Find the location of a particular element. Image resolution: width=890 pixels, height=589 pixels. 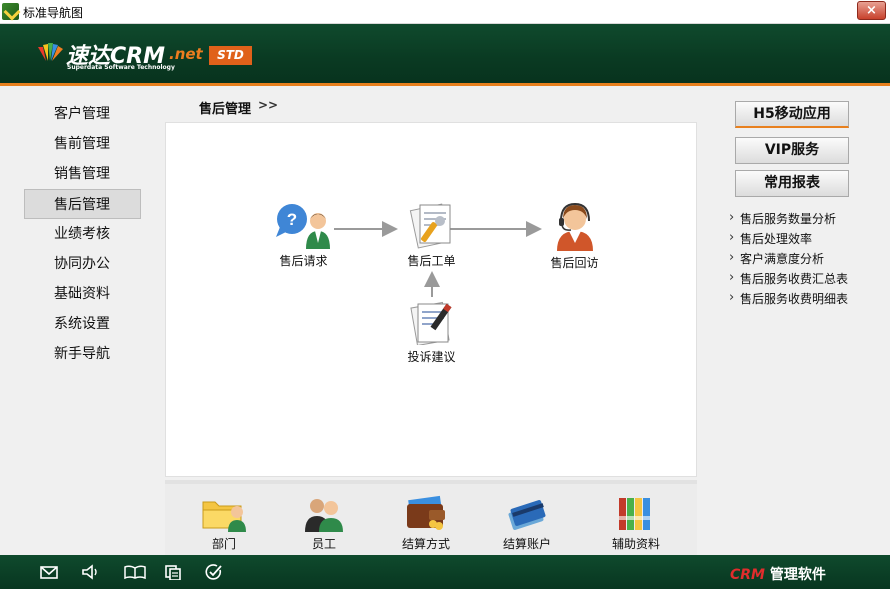

logo-mark-icon is located at coordinates (50, 52).